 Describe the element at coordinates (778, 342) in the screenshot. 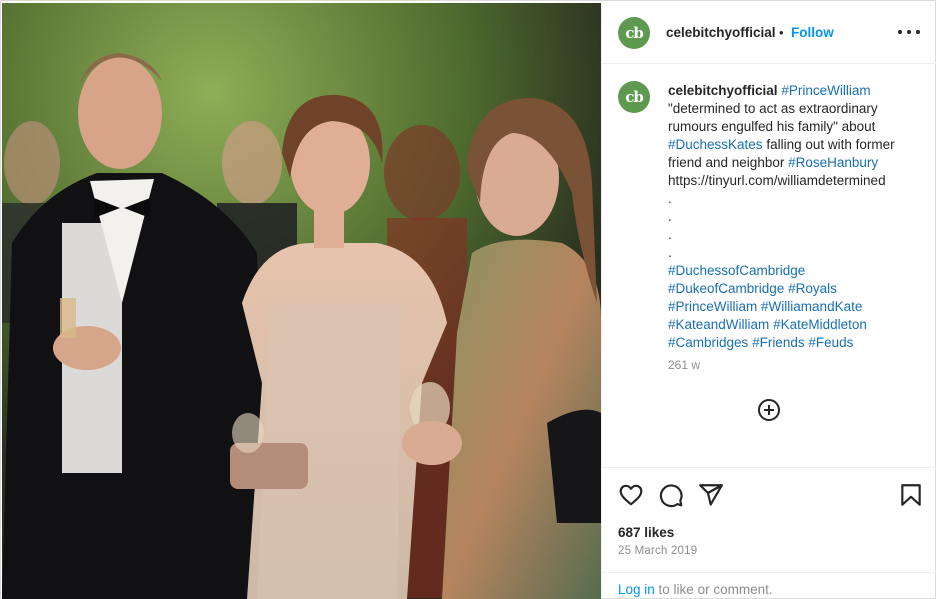

I see `hashtag-link: #Friends` at that location.